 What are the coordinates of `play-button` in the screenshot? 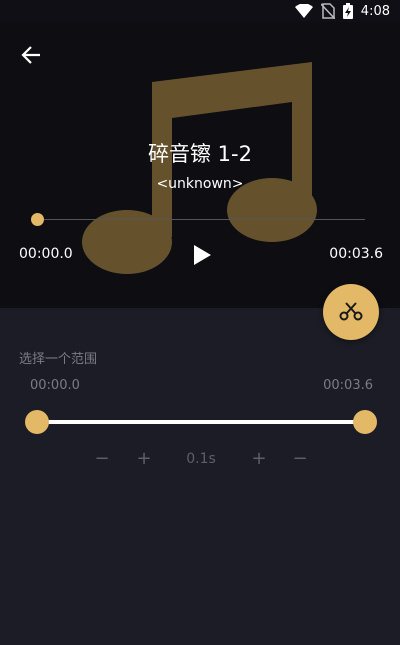 It's located at (202, 255).